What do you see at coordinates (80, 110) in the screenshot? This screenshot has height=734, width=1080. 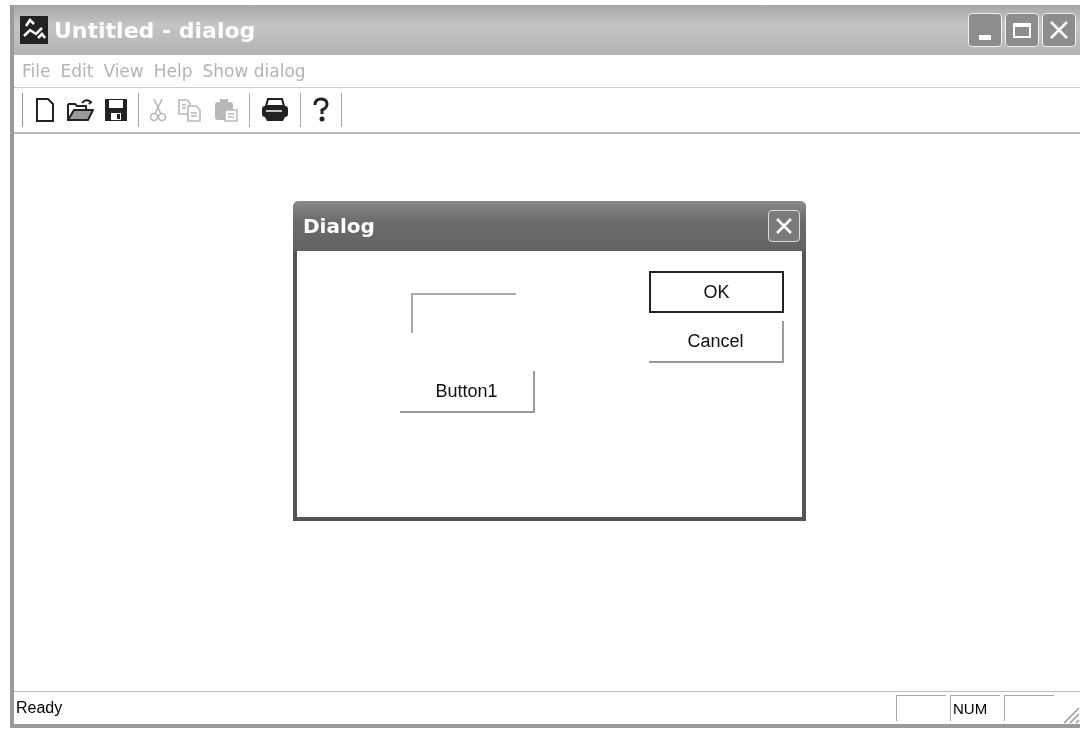 I see `open-folder-icon` at bounding box center [80, 110].